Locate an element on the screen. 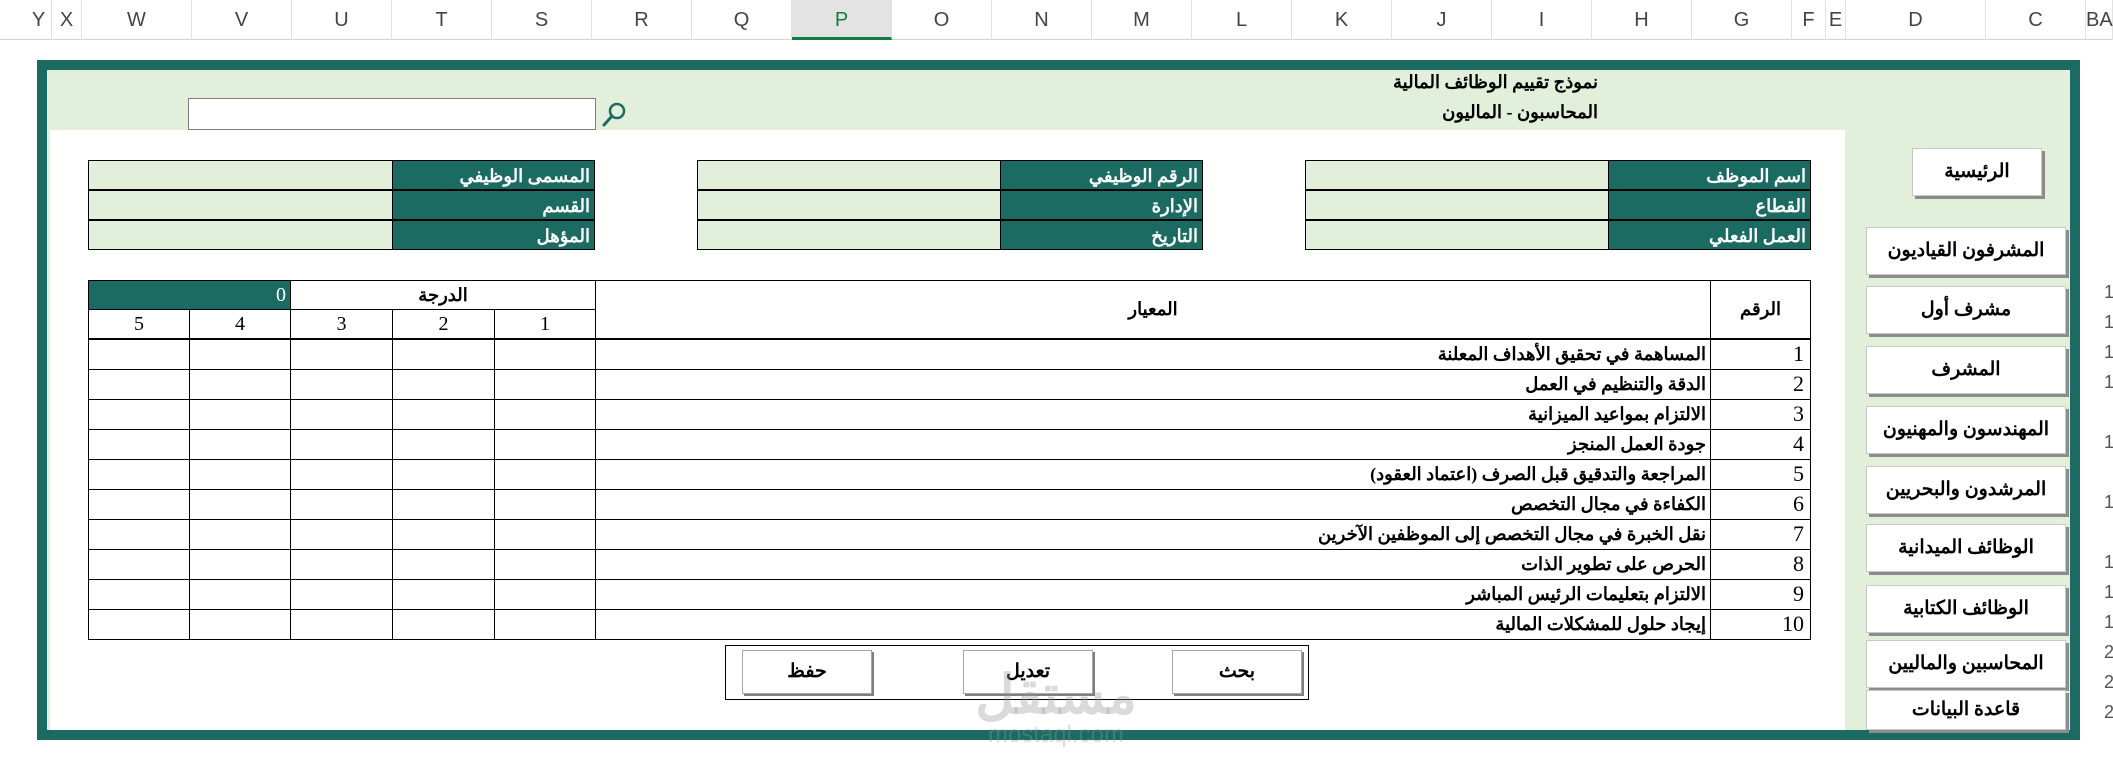 The height and width of the screenshot is (766, 2113). column-header: W is located at coordinates (137, 20).